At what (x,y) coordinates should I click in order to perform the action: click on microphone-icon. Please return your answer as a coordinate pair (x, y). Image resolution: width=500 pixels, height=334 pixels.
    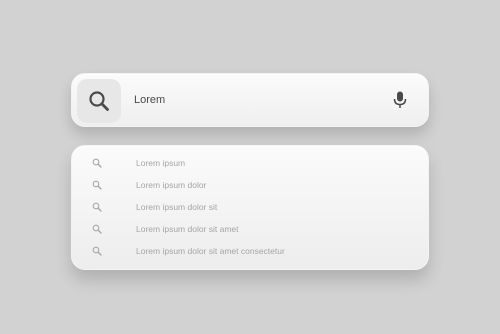
    Looking at the image, I should click on (400, 99).